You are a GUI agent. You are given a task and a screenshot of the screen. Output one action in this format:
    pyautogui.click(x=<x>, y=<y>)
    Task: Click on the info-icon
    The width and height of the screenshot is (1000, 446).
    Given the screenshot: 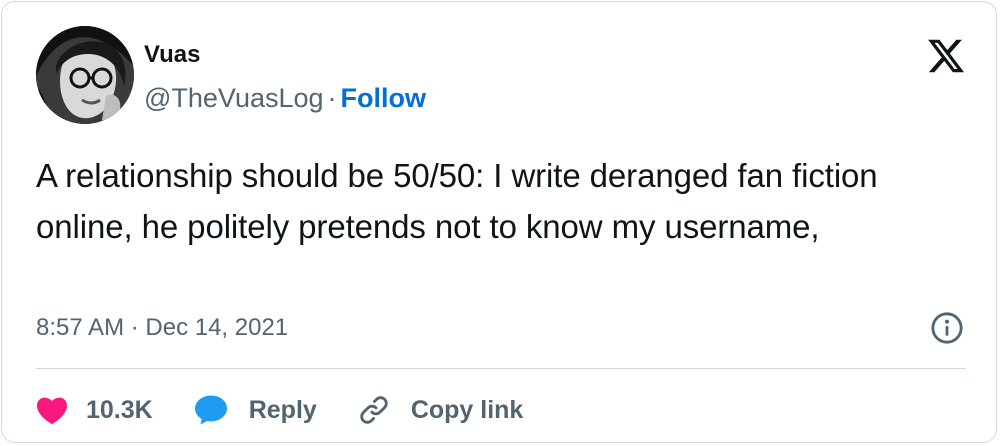 What is the action you would take?
    pyautogui.click(x=947, y=328)
    